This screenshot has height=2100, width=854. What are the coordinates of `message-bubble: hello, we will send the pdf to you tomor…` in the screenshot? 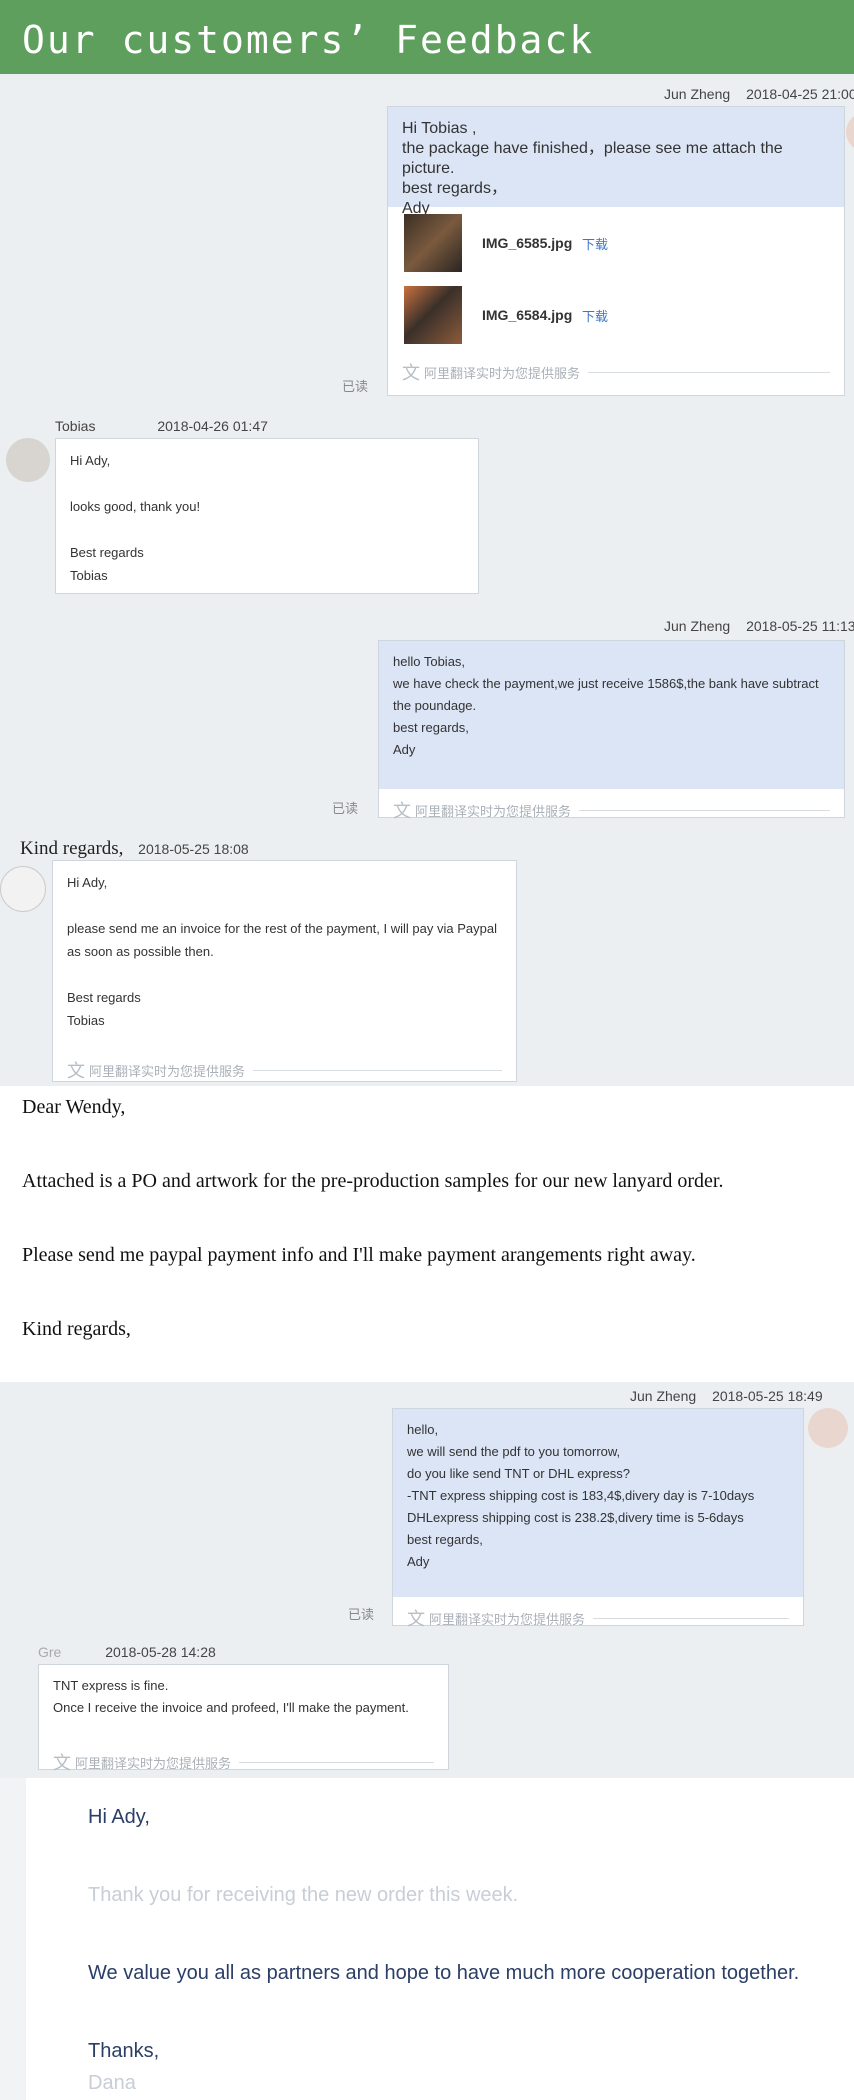 It's located at (598, 1519).